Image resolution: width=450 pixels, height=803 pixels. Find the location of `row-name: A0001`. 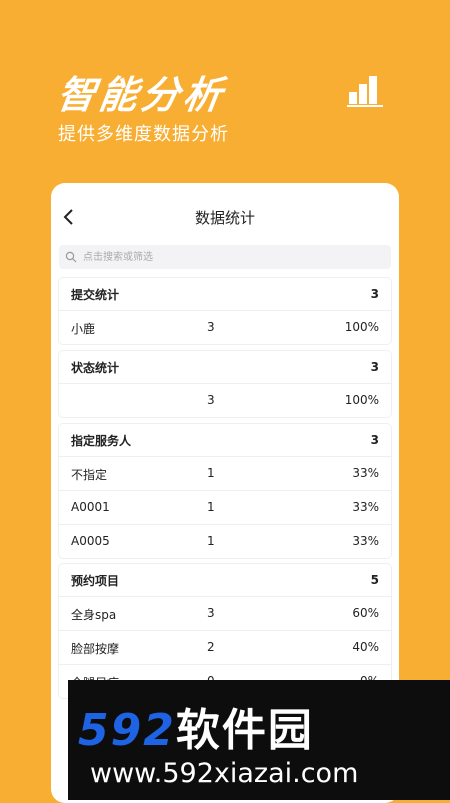

row-name: A0001 is located at coordinates (90, 507).